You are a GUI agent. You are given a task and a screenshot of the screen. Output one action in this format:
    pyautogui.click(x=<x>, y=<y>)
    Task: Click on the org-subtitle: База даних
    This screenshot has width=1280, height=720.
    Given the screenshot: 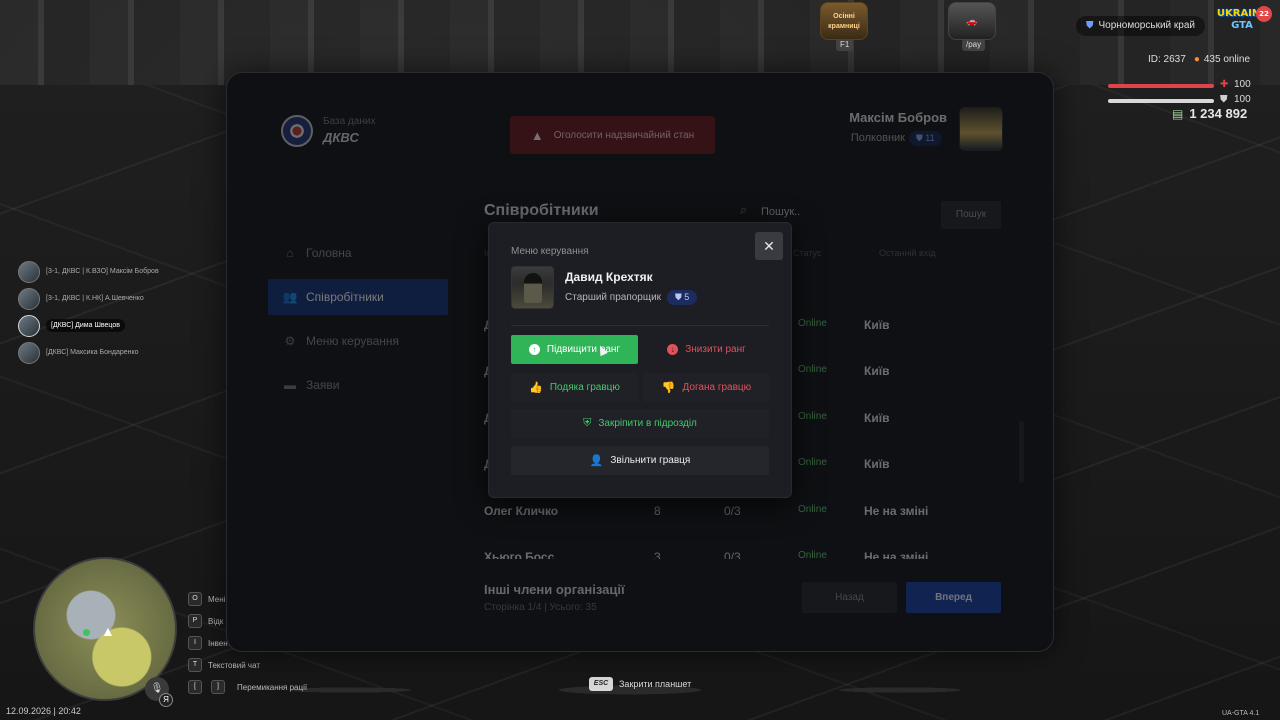 What is the action you would take?
    pyautogui.click(x=349, y=121)
    